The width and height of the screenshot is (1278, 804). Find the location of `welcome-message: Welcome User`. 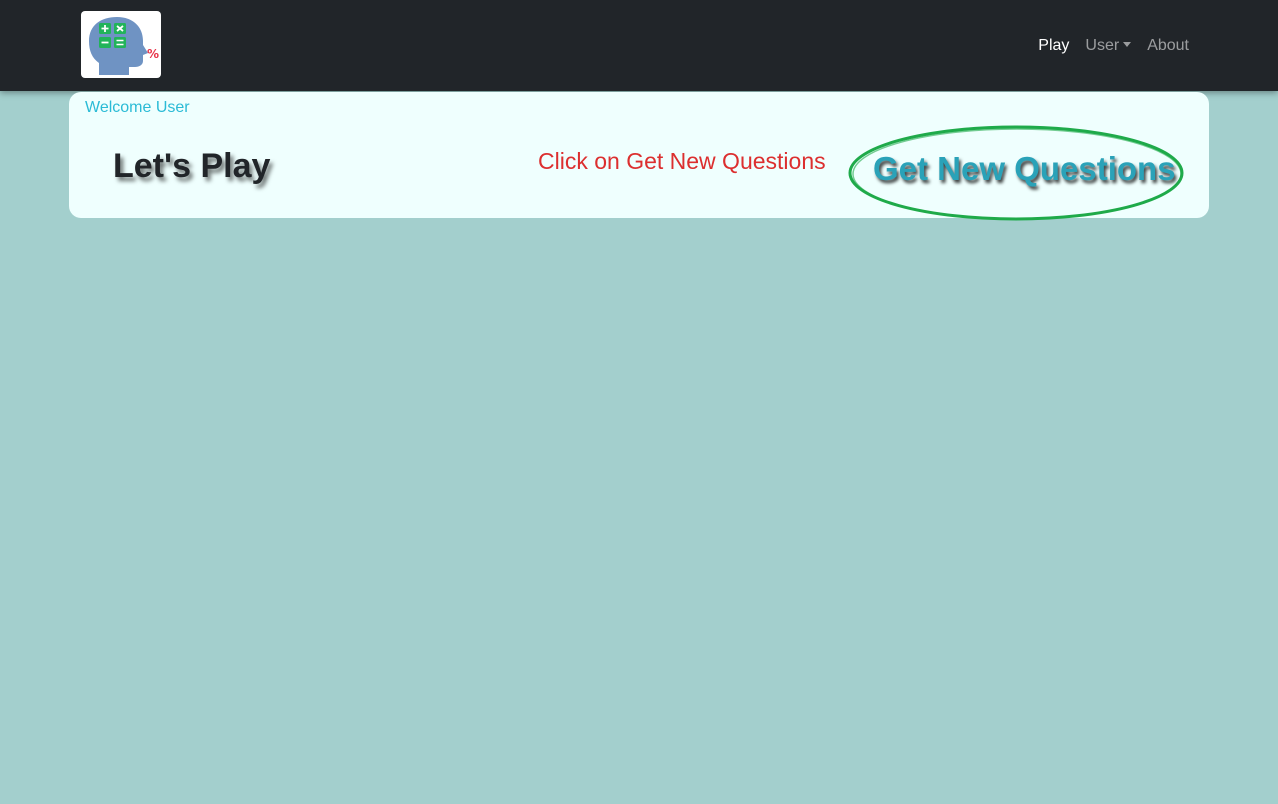

welcome-message: Welcome User is located at coordinates (137, 107).